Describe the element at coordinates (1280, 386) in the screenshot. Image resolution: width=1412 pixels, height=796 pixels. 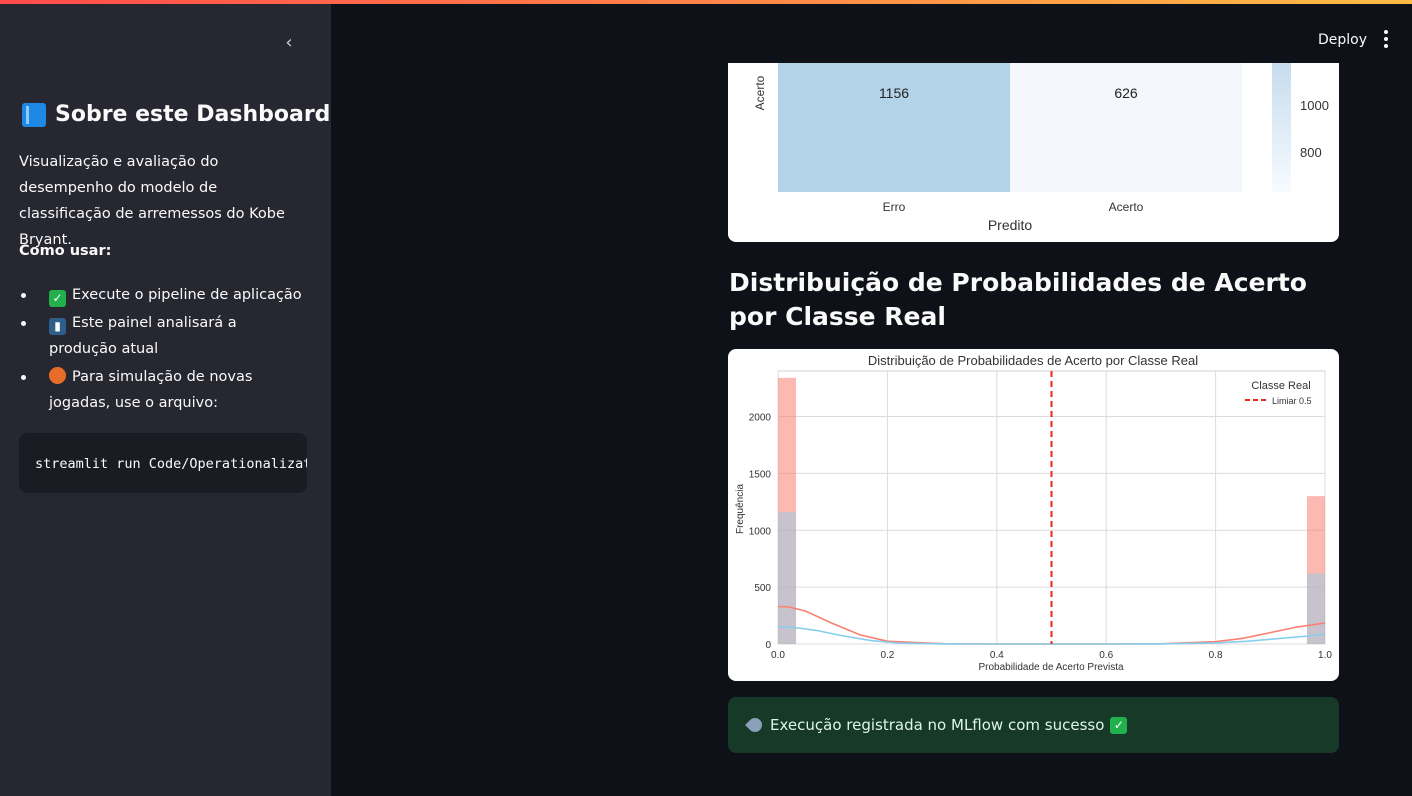
I see `legend-title: Classe Real` at that location.